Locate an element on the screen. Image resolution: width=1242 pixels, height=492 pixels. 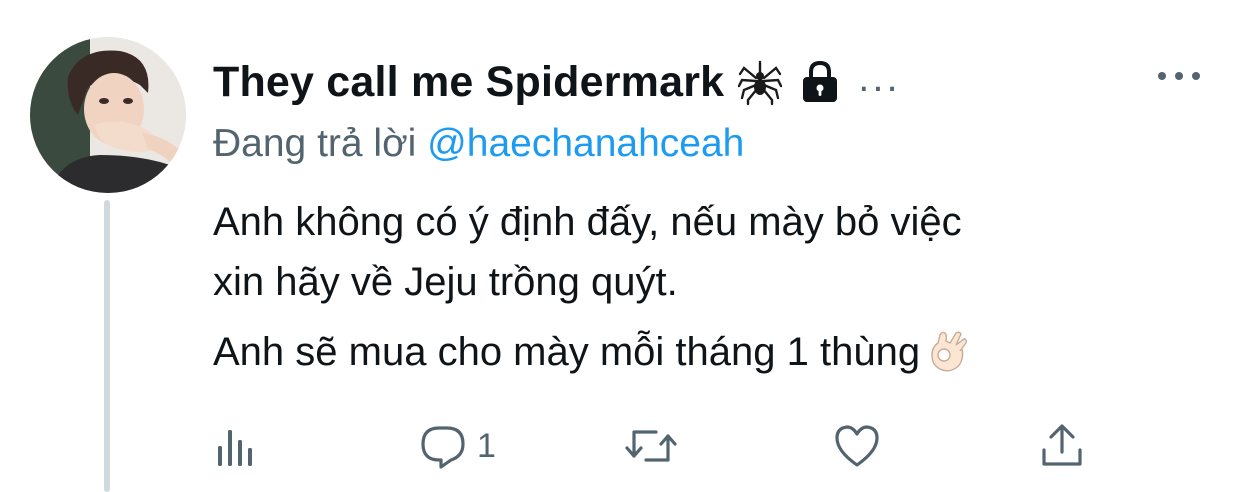
tweet-text-line: xin hãy về Jeju trồng quýt. is located at coordinates (445, 282).